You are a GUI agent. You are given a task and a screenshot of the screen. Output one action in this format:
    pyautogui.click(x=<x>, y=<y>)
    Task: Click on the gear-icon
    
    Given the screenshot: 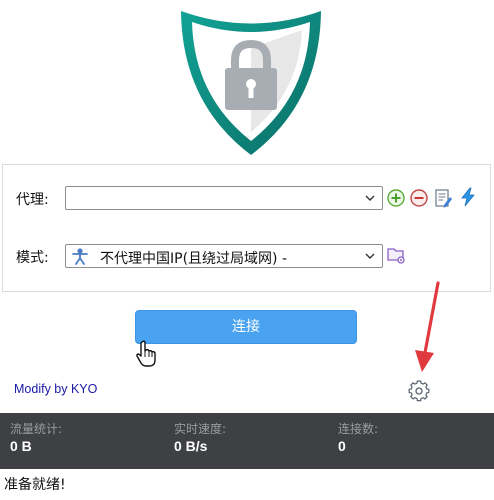 What is the action you would take?
    pyautogui.click(x=419, y=391)
    